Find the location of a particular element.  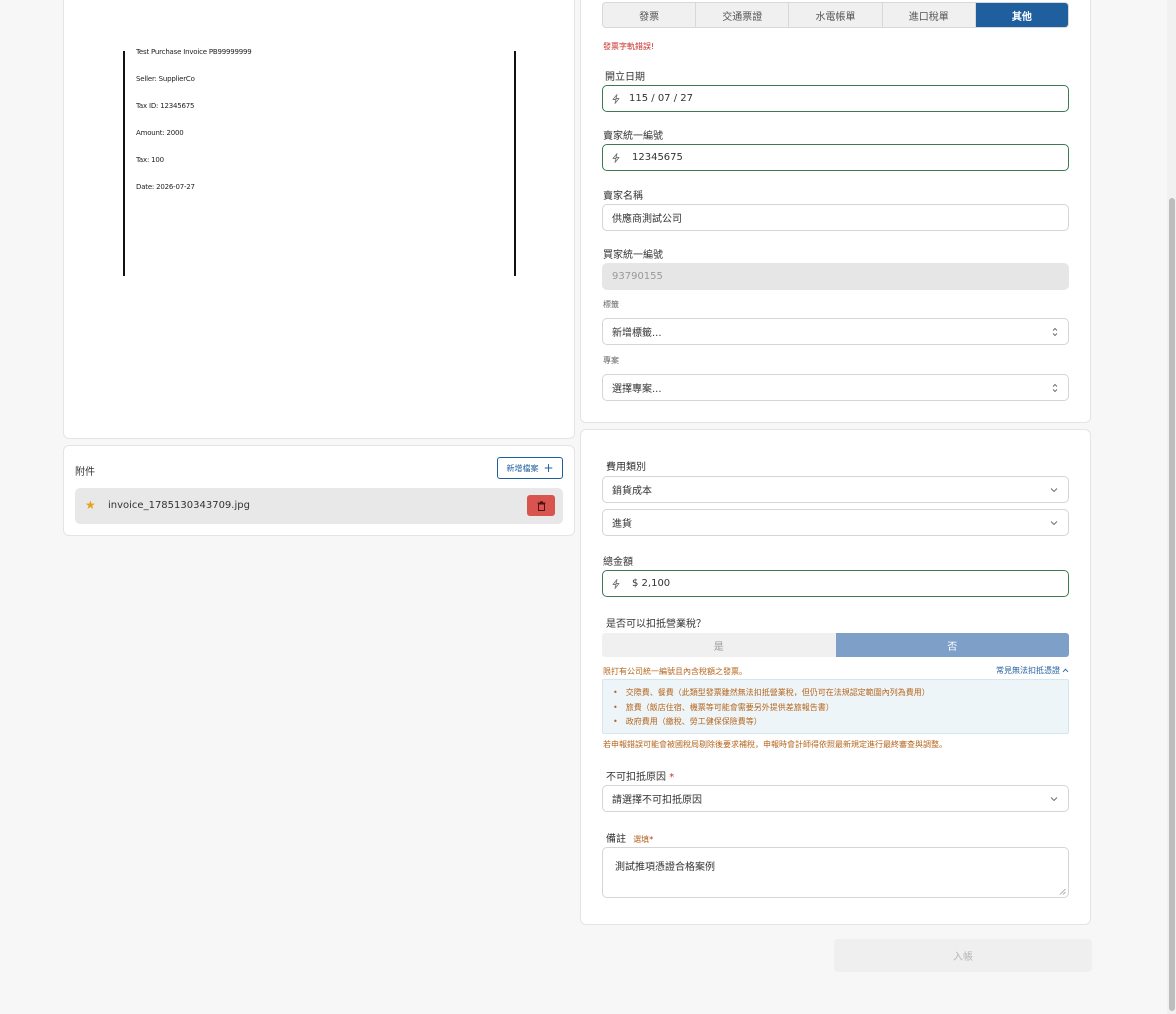

document-type-tabs: 發票 交通票證 水電帳單 進口稅單 其他 is located at coordinates (835, 15).